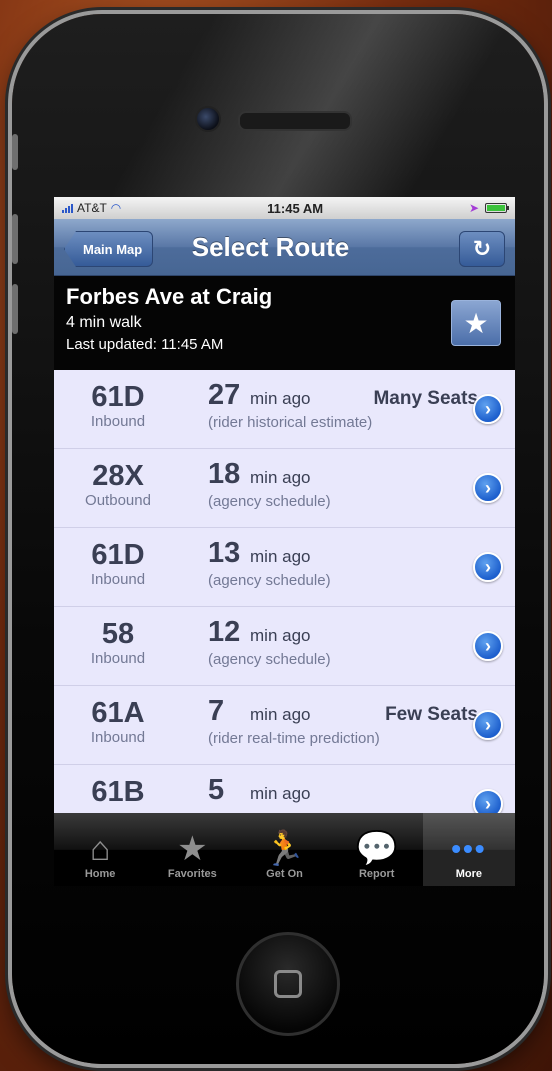 The image size is (552, 1071). What do you see at coordinates (104, 322) in the screenshot?
I see `walk-time: 4 min walk` at bounding box center [104, 322].